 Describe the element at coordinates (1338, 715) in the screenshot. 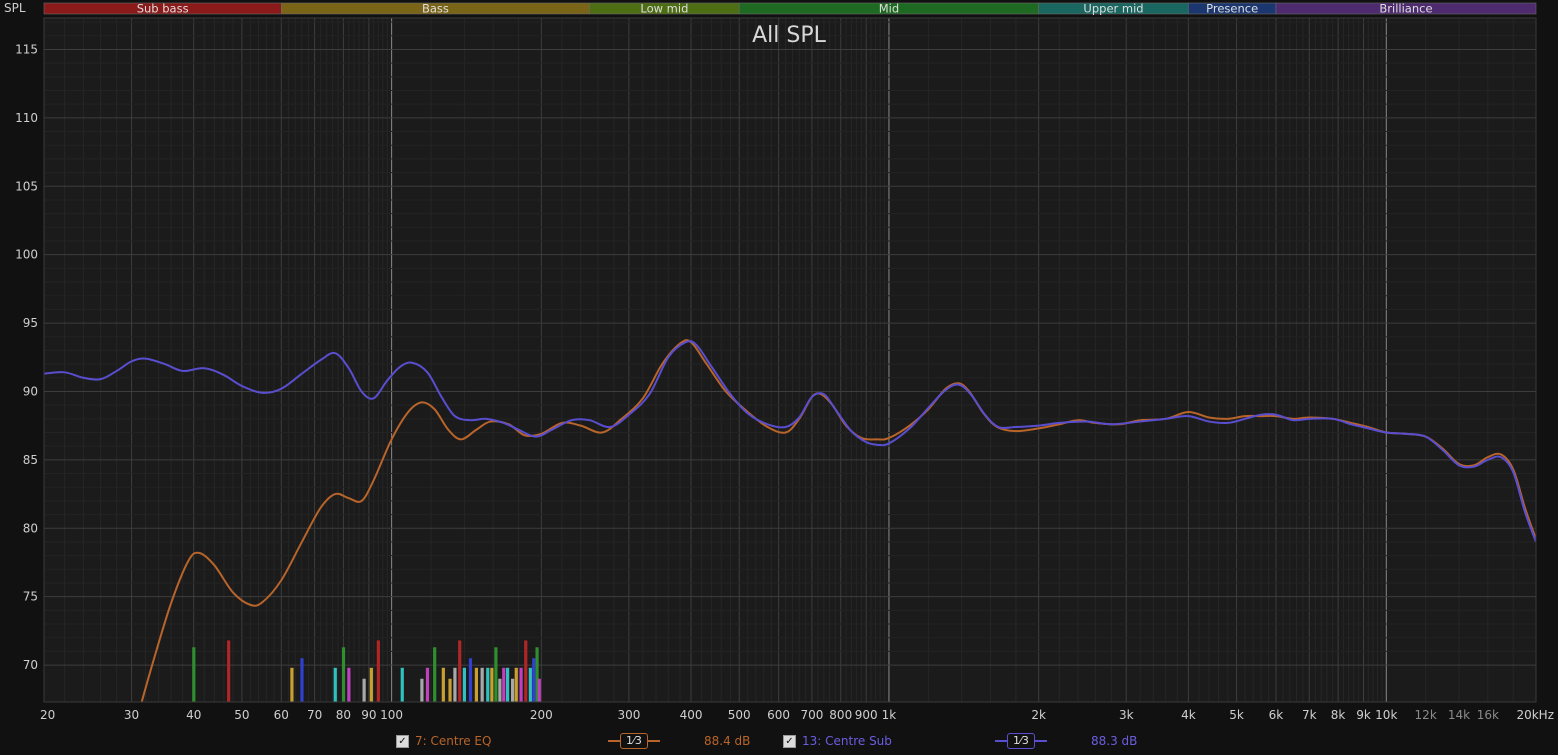

I see `x-tick-label: 8k` at that location.